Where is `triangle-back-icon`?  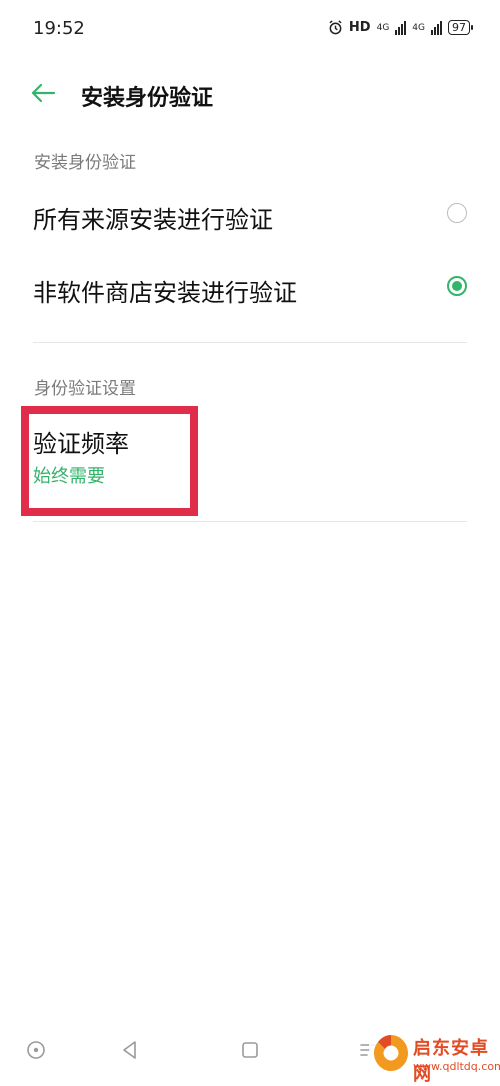 triangle-back-icon is located at coordinates (129, 1050).